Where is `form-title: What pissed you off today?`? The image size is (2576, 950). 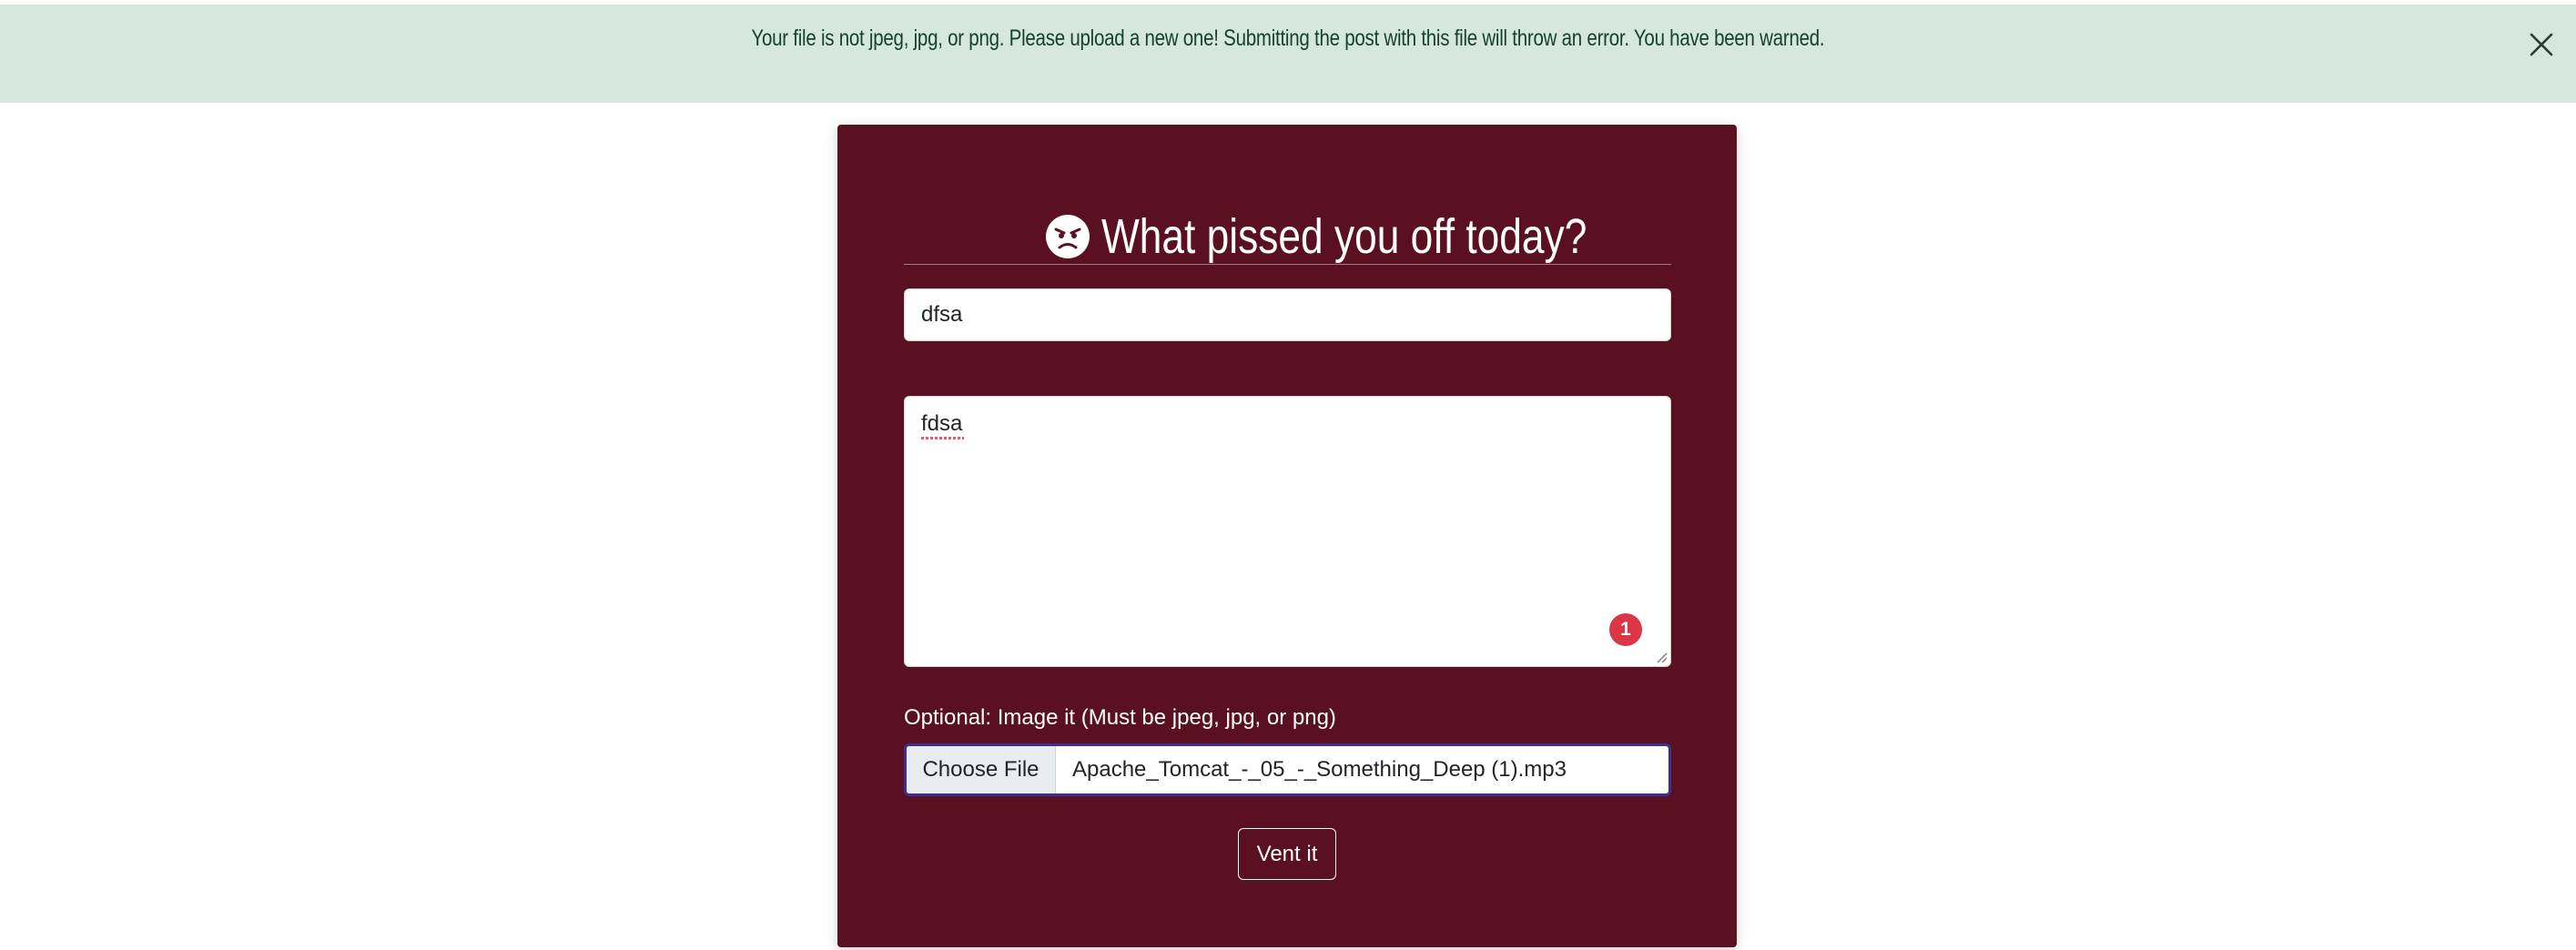 form-title: What pissed you off today? is located at coordinates (1344, 237).